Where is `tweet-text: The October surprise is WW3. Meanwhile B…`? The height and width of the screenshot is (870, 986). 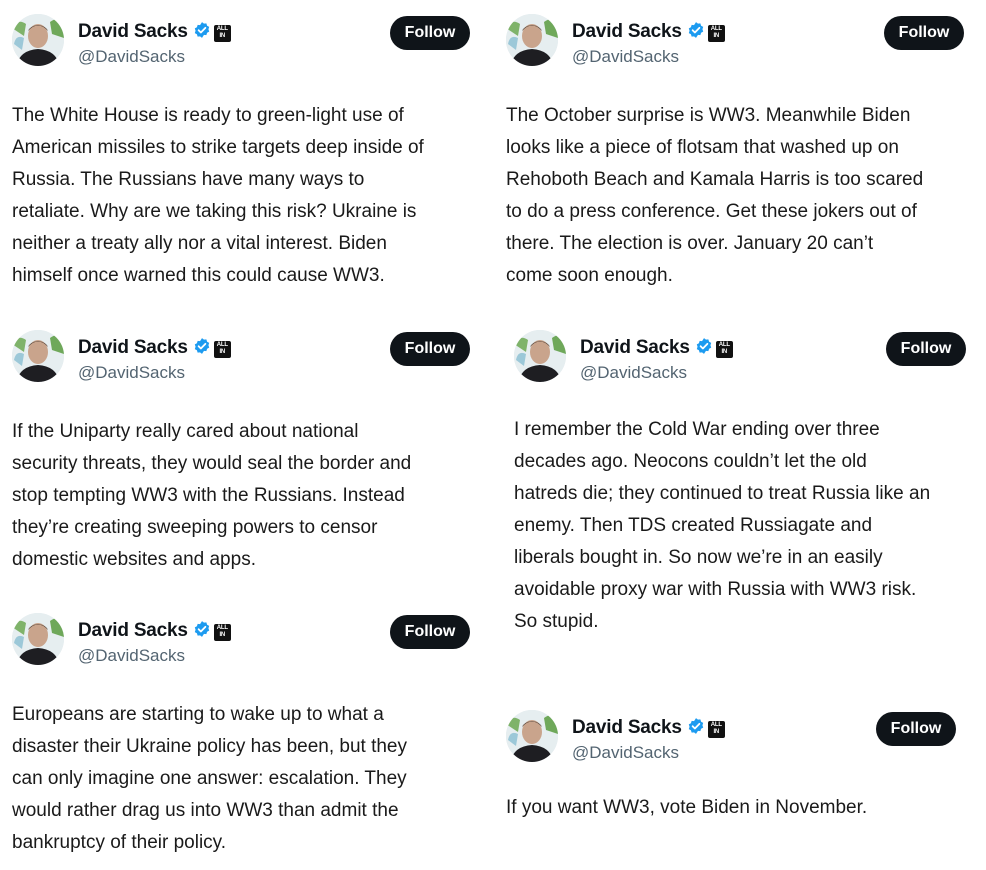 tweet-text: The October surprise is WW3. Meanwhile B… is located at coordinates (715, 195).